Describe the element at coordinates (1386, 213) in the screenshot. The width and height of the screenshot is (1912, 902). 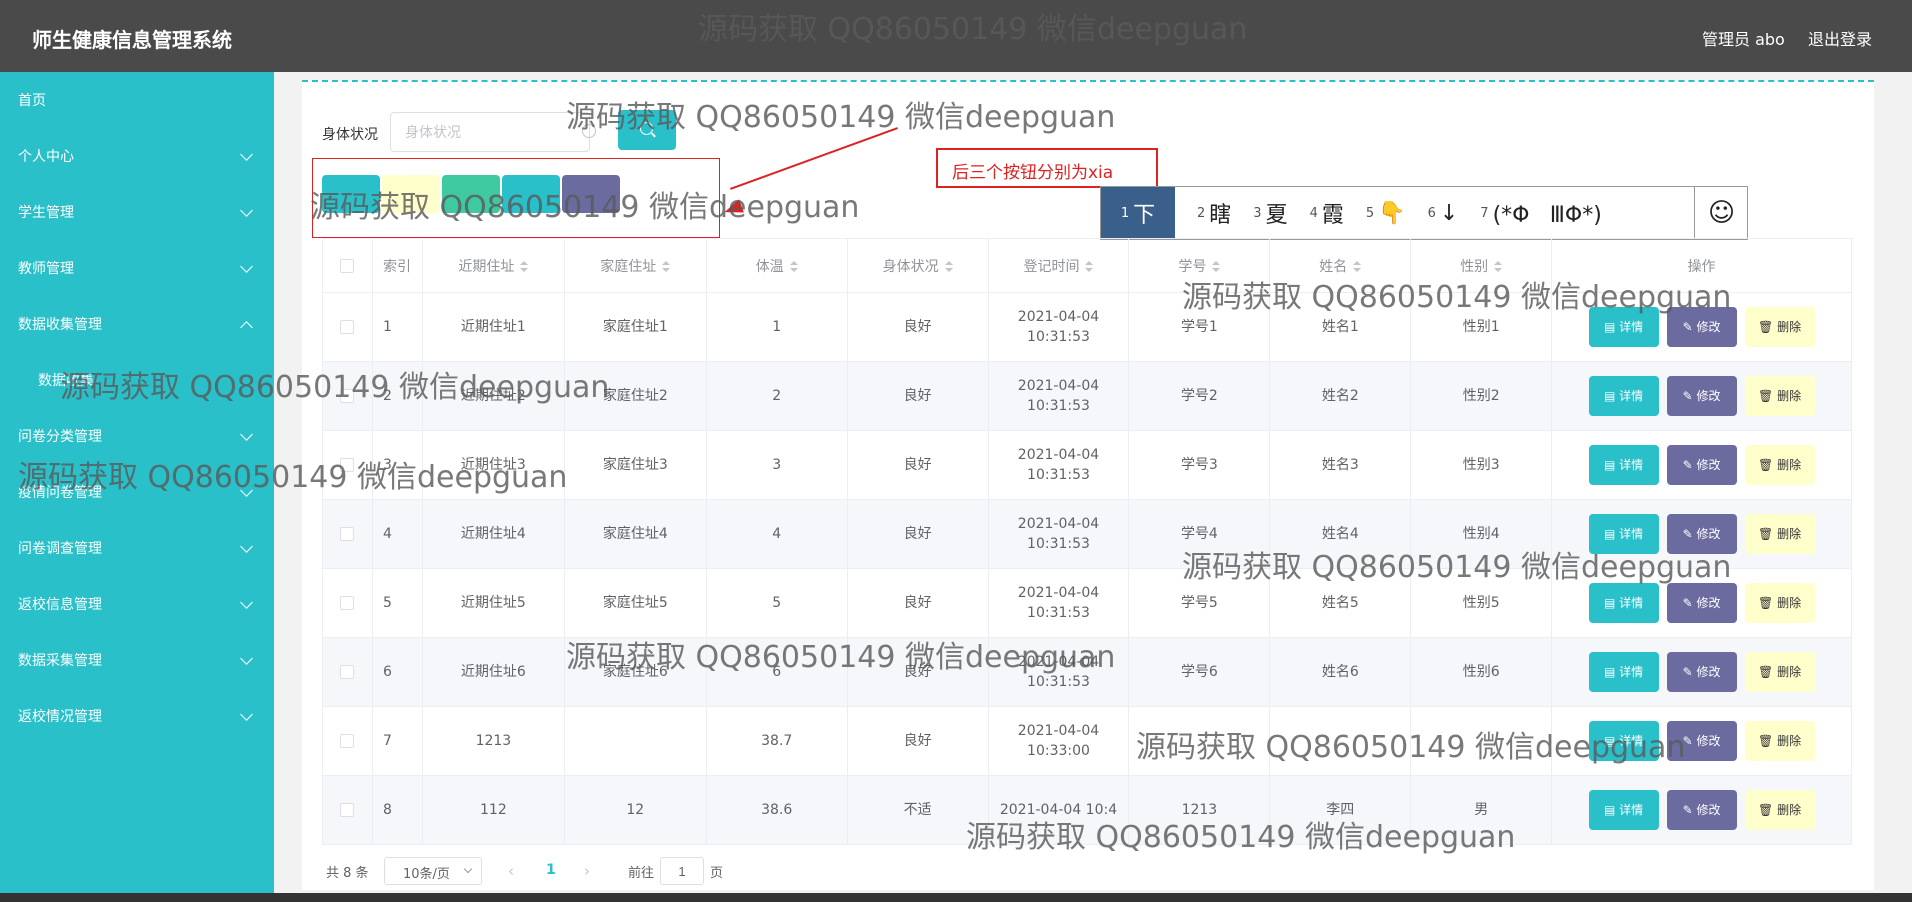
I see `ime-candidate-5: 5 👇` at that location.